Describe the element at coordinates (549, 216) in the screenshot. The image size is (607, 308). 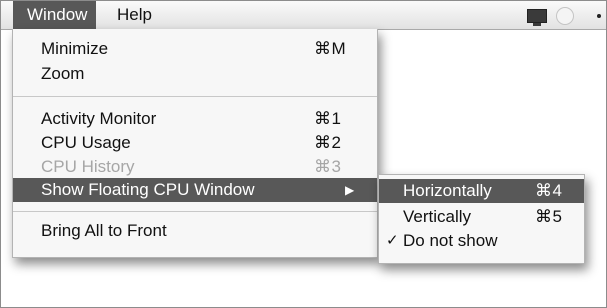
I see `shortcut-vertically: ⌘5` at that location.